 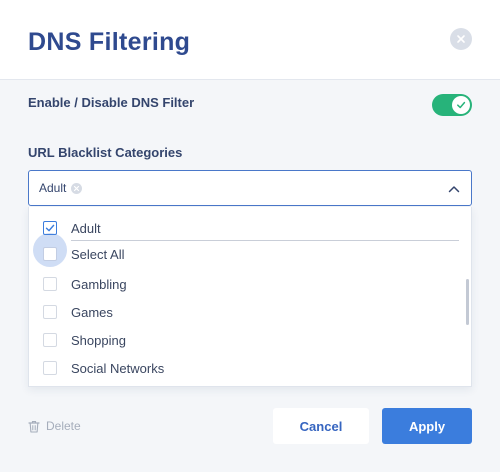 I want to click on cancel-button: Cancel, so click(x=321, y=426).